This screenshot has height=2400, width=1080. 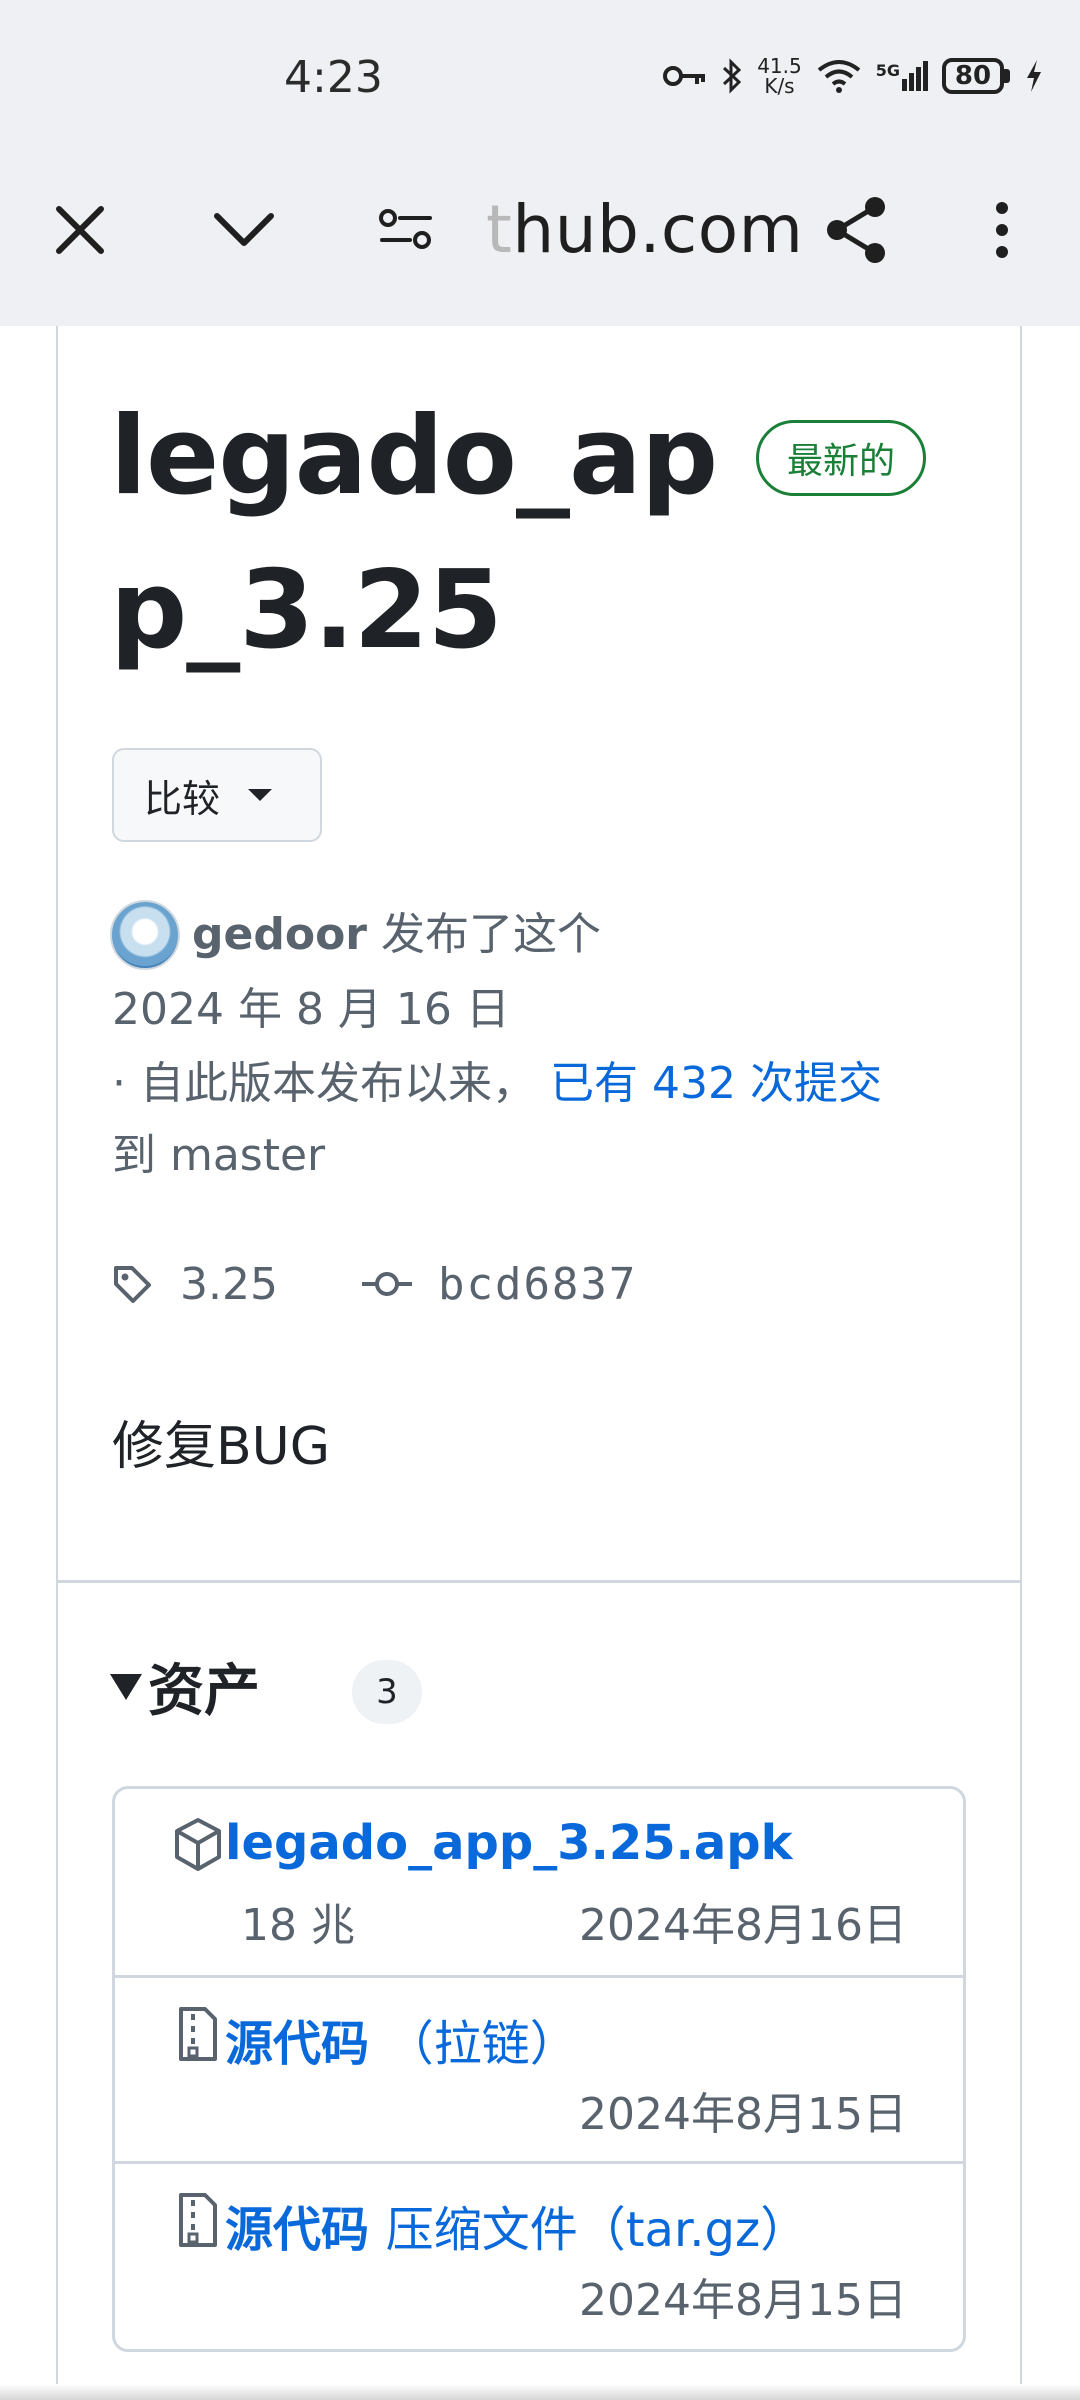 What do you see at coordinates (198, 1844) in the screenshot?
I see `package-icon` at bounding box center [198, 1844].